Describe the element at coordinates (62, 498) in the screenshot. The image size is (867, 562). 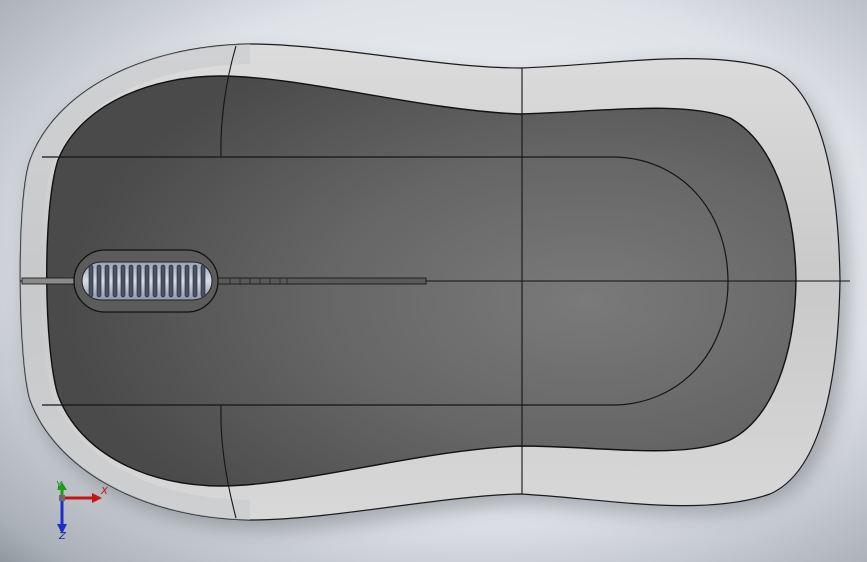
I see `triad-origin` at that location.